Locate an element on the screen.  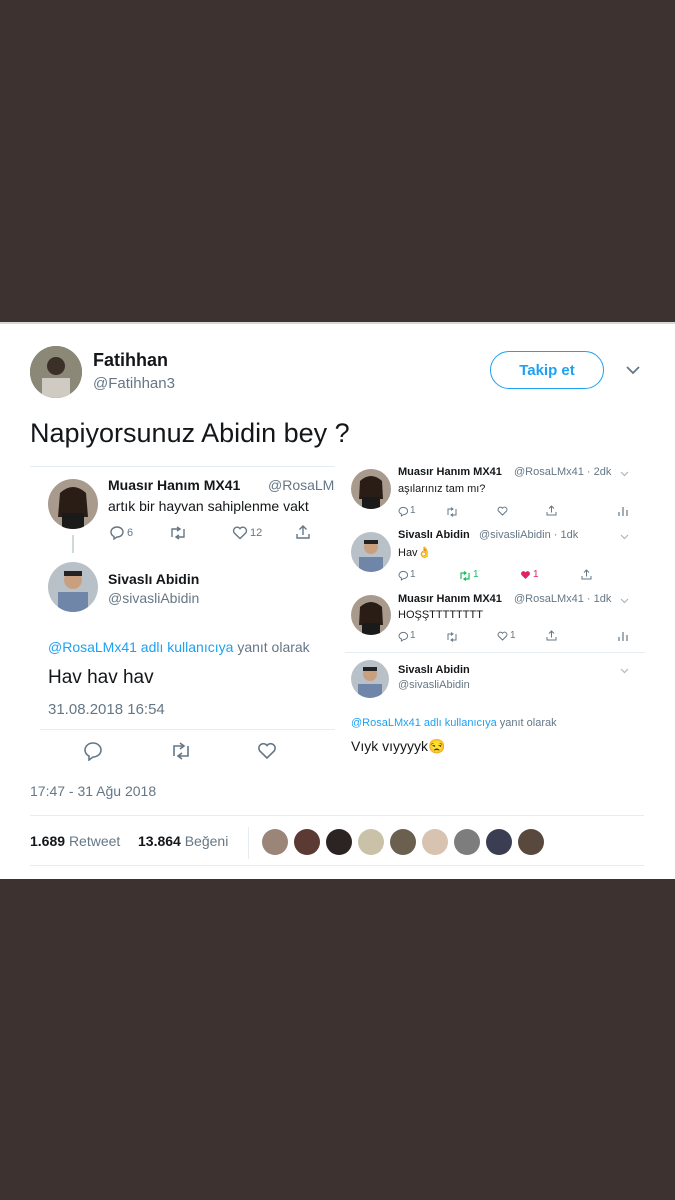
t4-text: Vıyk vıyyyyk😒 is located at coordinates (398, 746).